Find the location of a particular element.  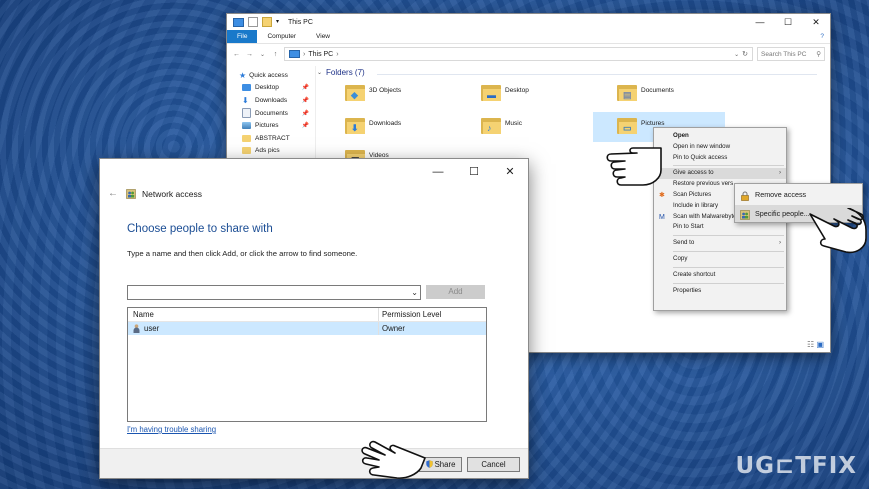

add-button: Add is located at coordinates (455, 292).